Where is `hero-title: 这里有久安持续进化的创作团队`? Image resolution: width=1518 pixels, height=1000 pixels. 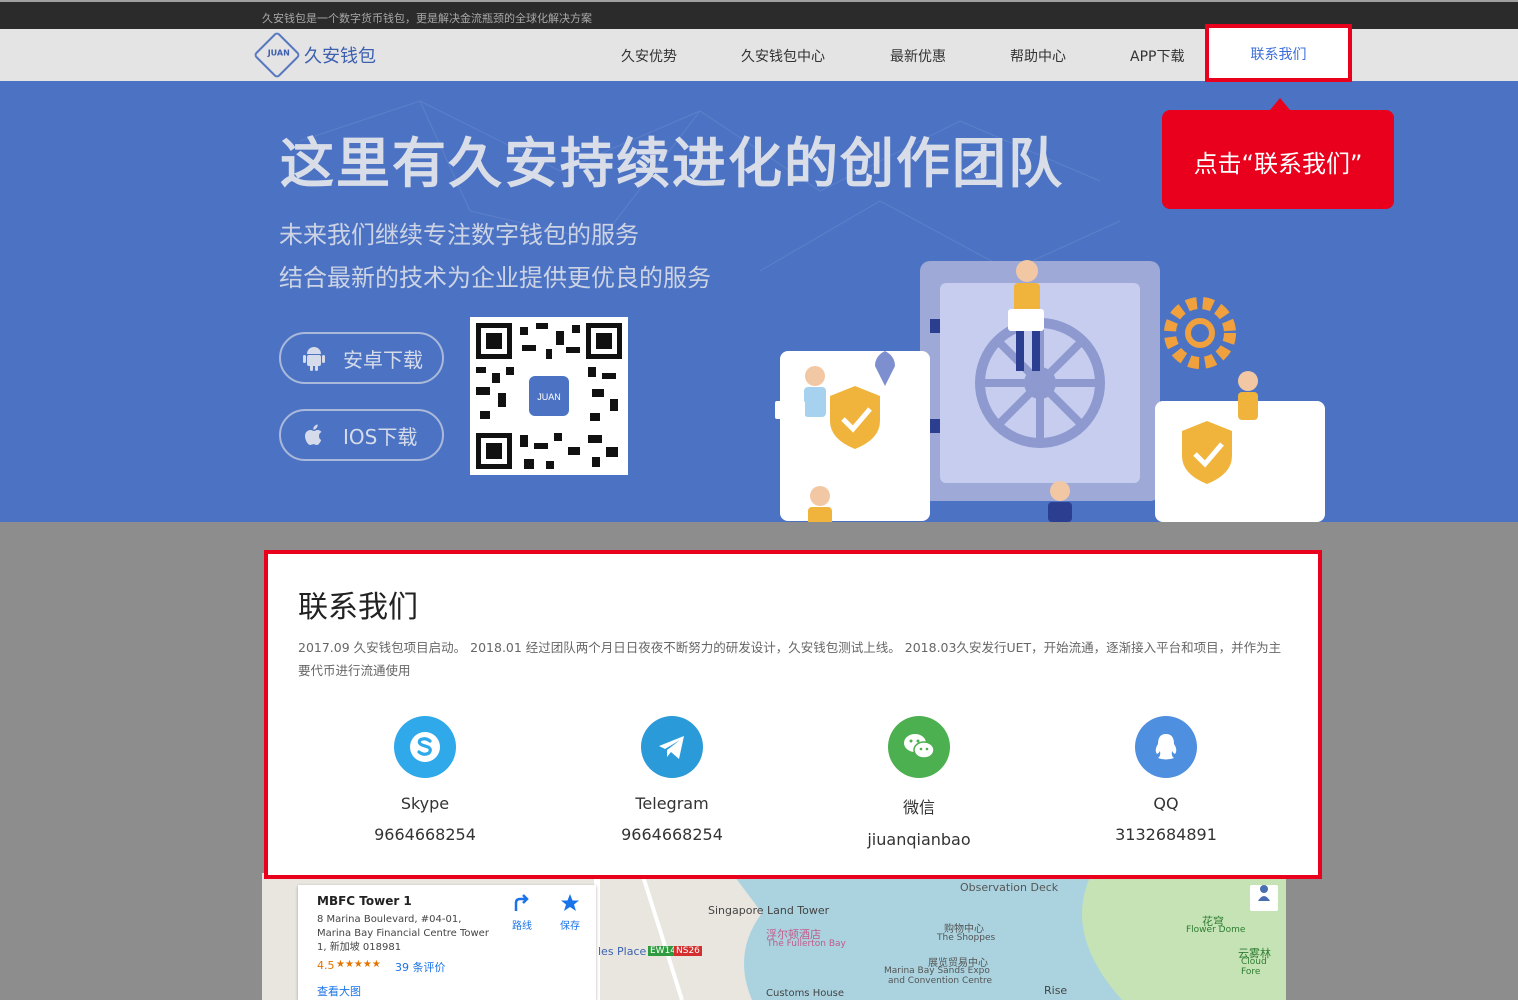 hero-title: 这里有久安持续进化的创作团队 is located at coordinates (672, 163).